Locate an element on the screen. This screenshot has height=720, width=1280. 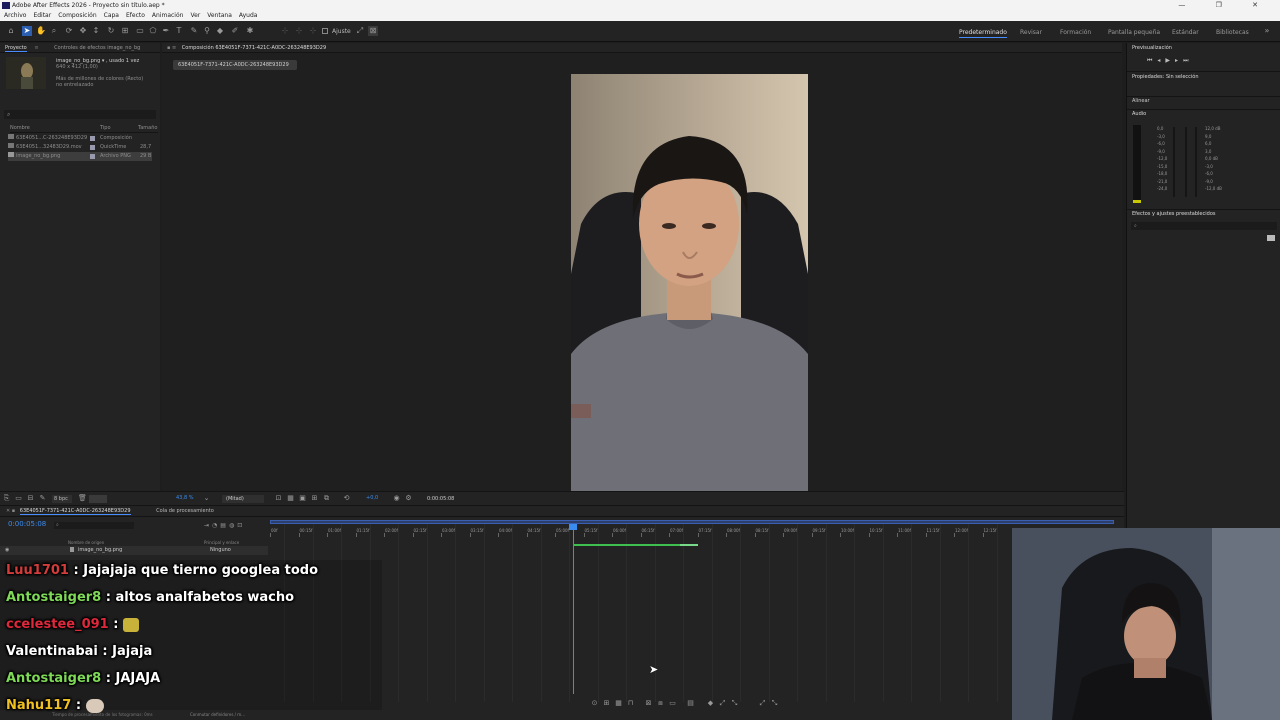
ease-icon: ⤢ is located at coordinates (722, 703).